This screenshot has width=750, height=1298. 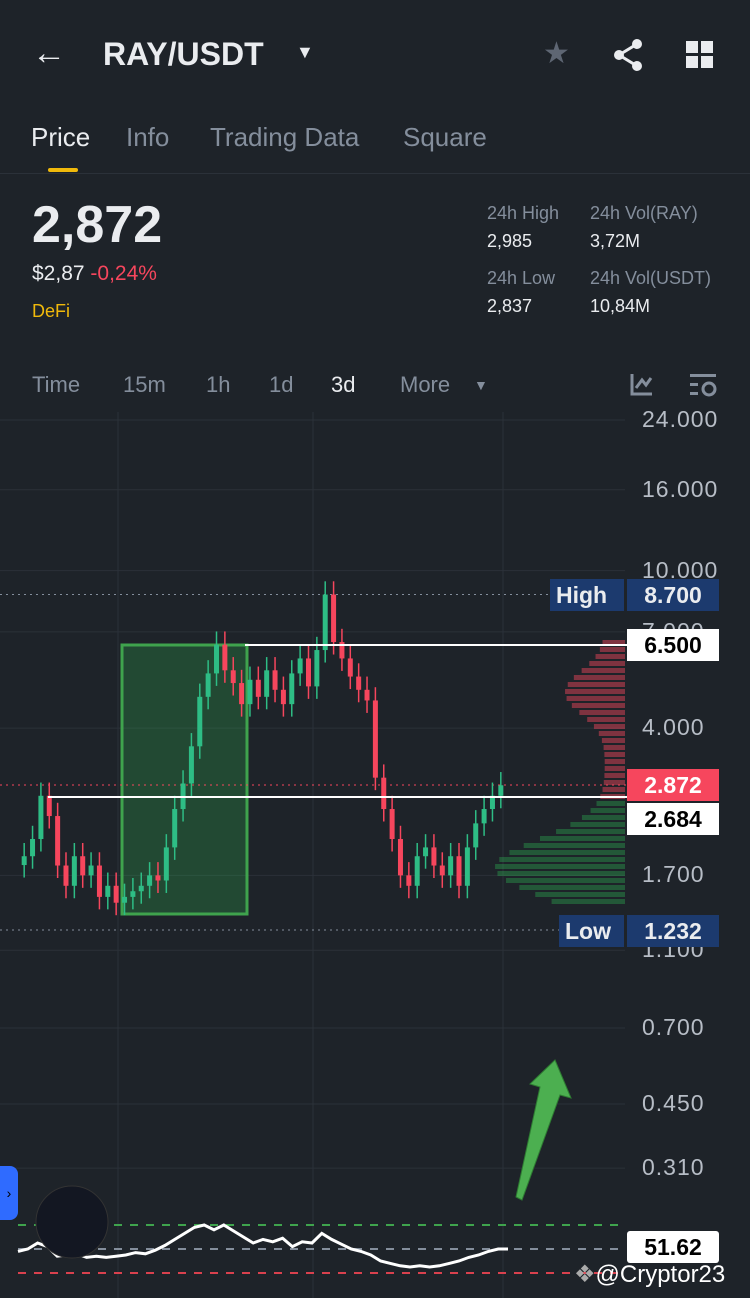 What do you see at coordinates (620, 306) in the screenshot?
I see `stat-value: 10,84M` at bounding box center [620, 306].